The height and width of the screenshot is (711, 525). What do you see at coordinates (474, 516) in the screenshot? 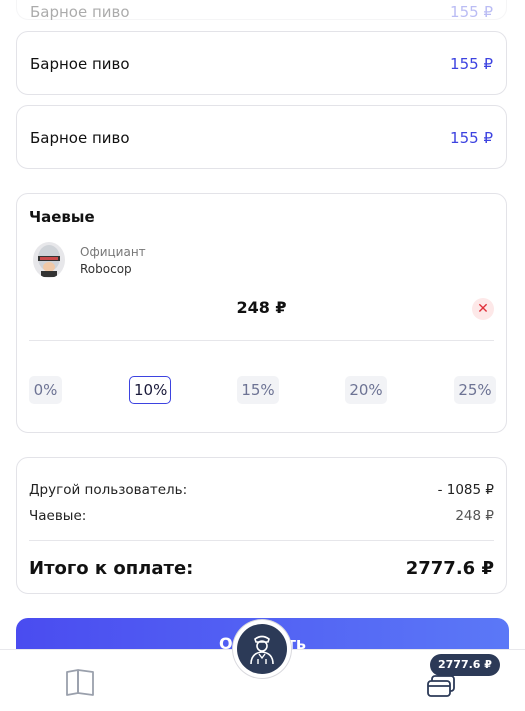
I see `tips-summary-value: 248 ₽` at bounding box center [474, 516].